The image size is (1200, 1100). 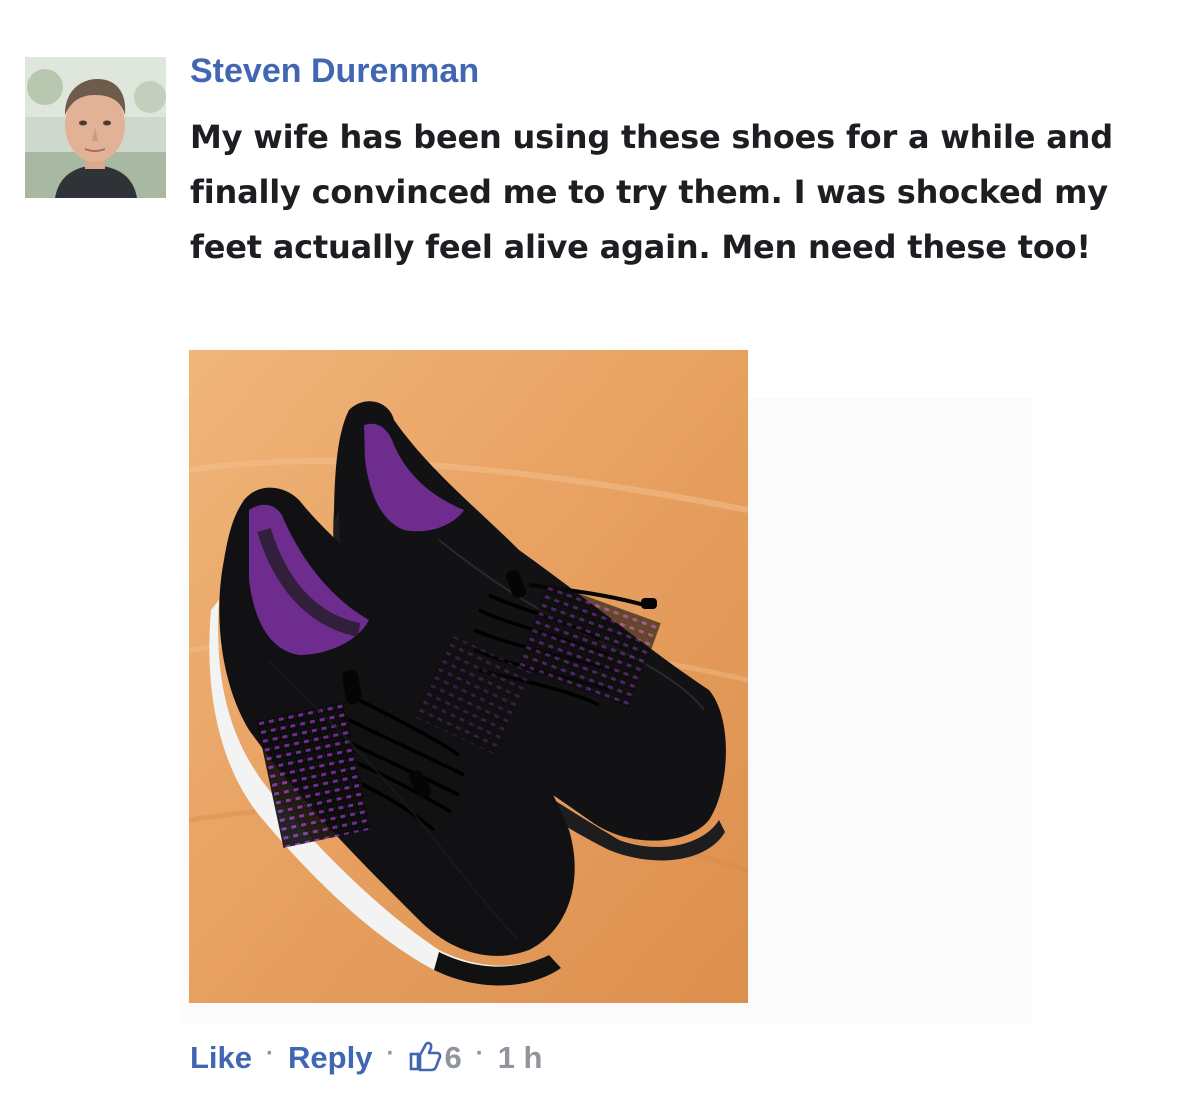 I want to click on comment-actions: Like · Reply · 6 · 1 h, so click(x=366, y=1058).